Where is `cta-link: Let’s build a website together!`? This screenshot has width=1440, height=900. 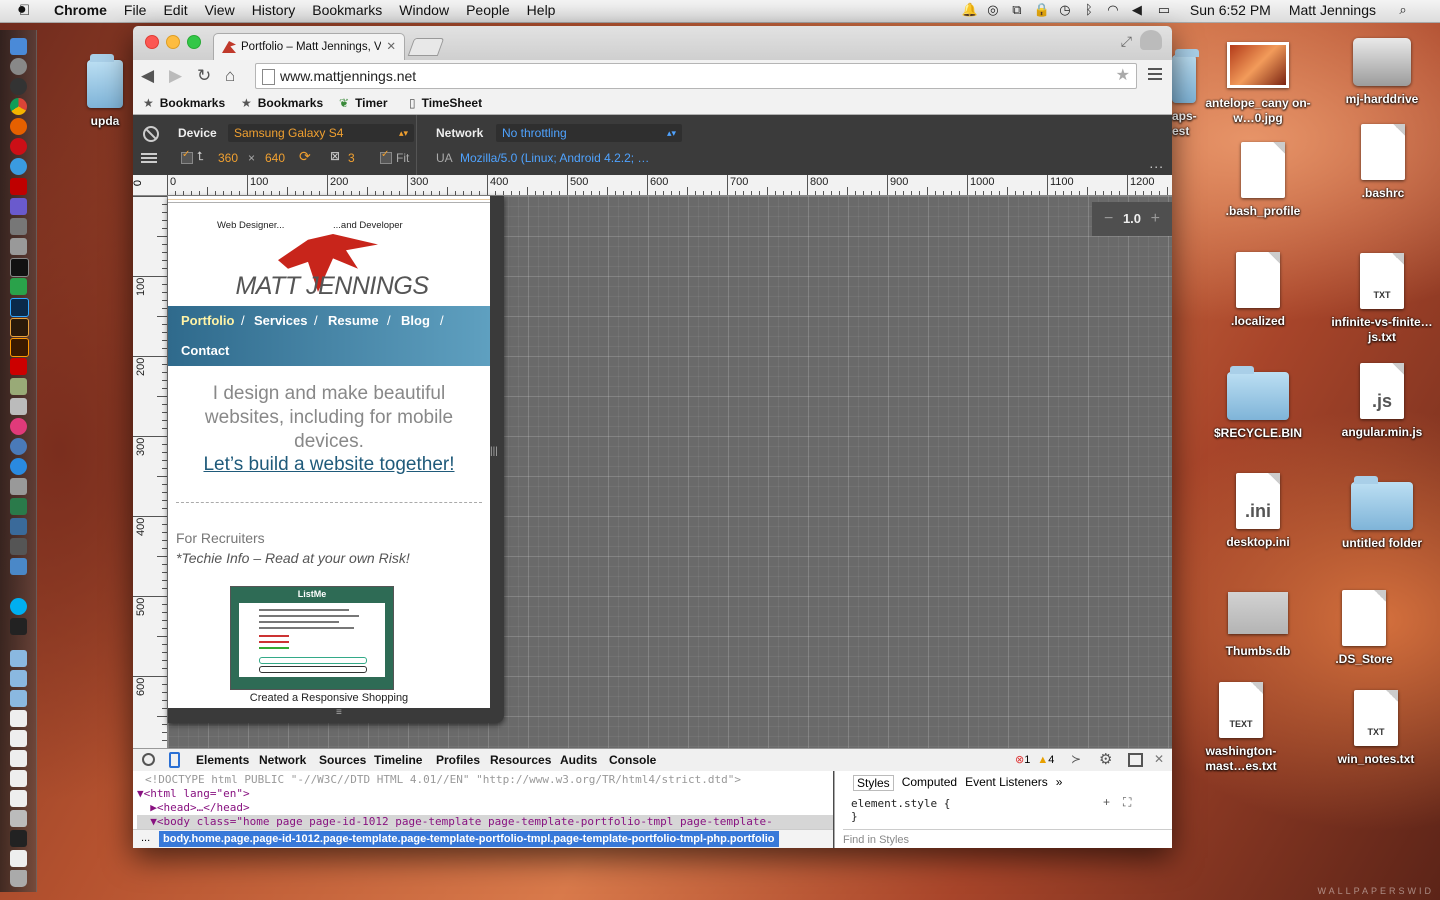 cta-link: Let’s build a website together! is located at coordinates (329, 465).